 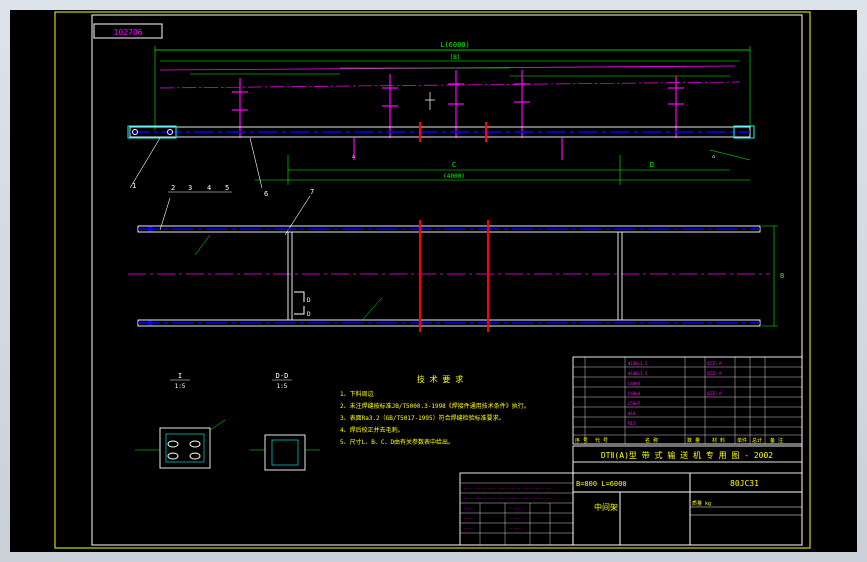 What do you see at coordinates (397, 442) in the screenshot?
I see `tech-req-5: 5、尺寸L、B、C、D由有关参数表中给出。` at bounding box center [397, 442].